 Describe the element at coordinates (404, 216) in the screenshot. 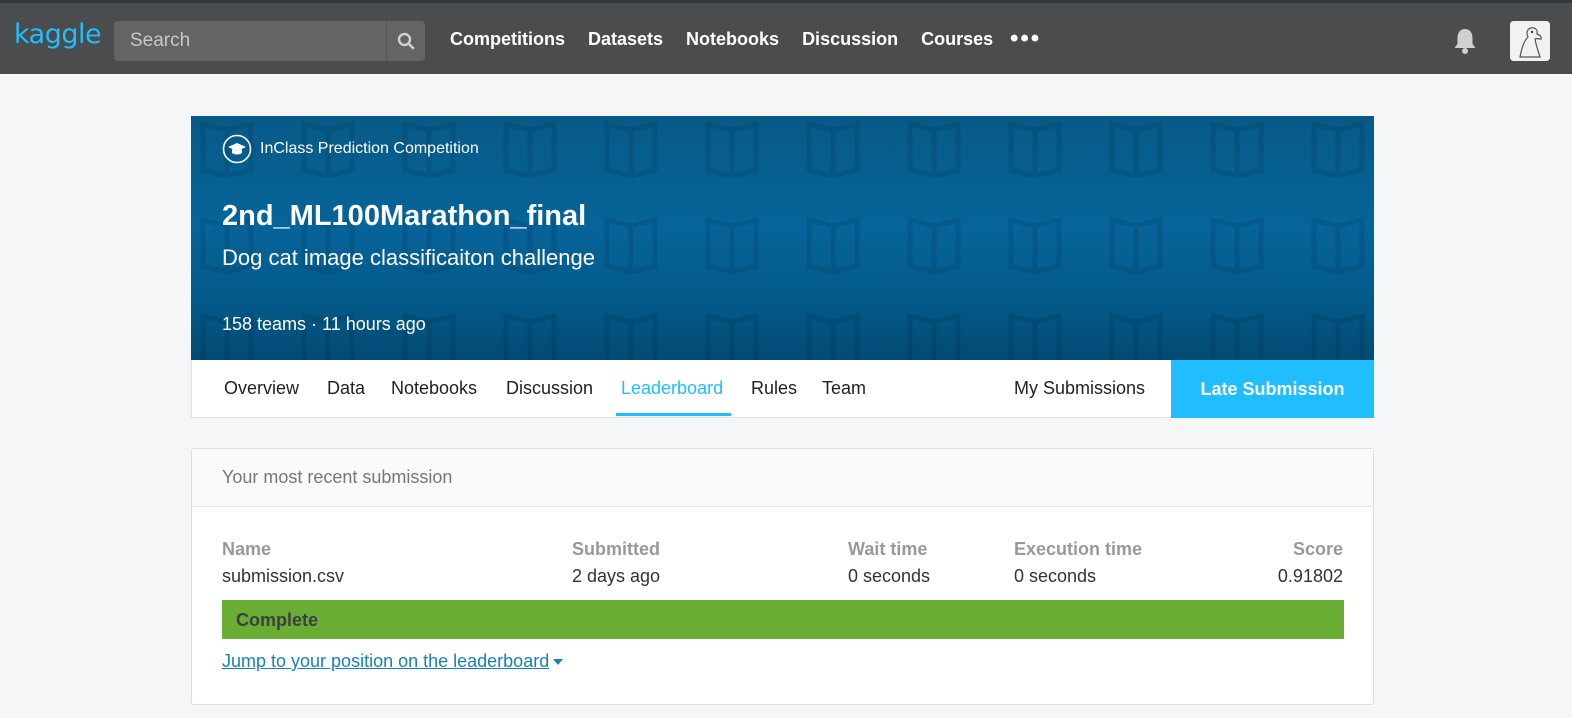

I see `competition-title: 2nd_ML100Marathon_final` at that location.